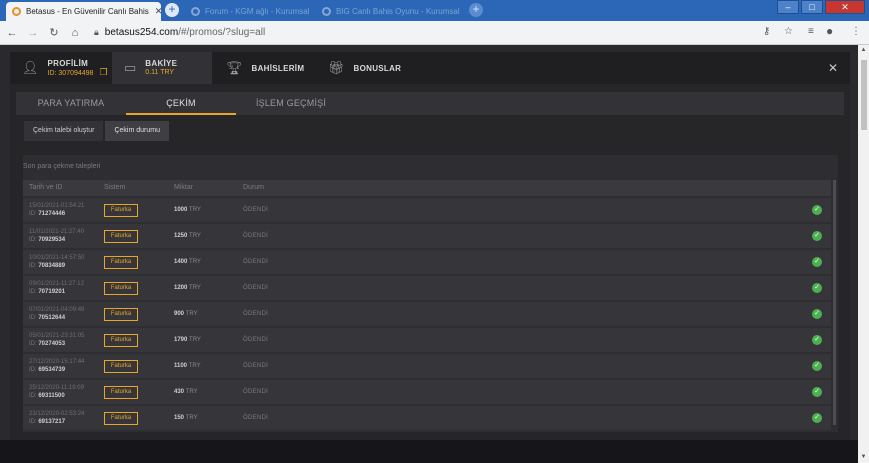 The width and height of the screenshot is (869, 463). I want to click on withdrawal-status-button: Çekim durumu, so click(137, 131).